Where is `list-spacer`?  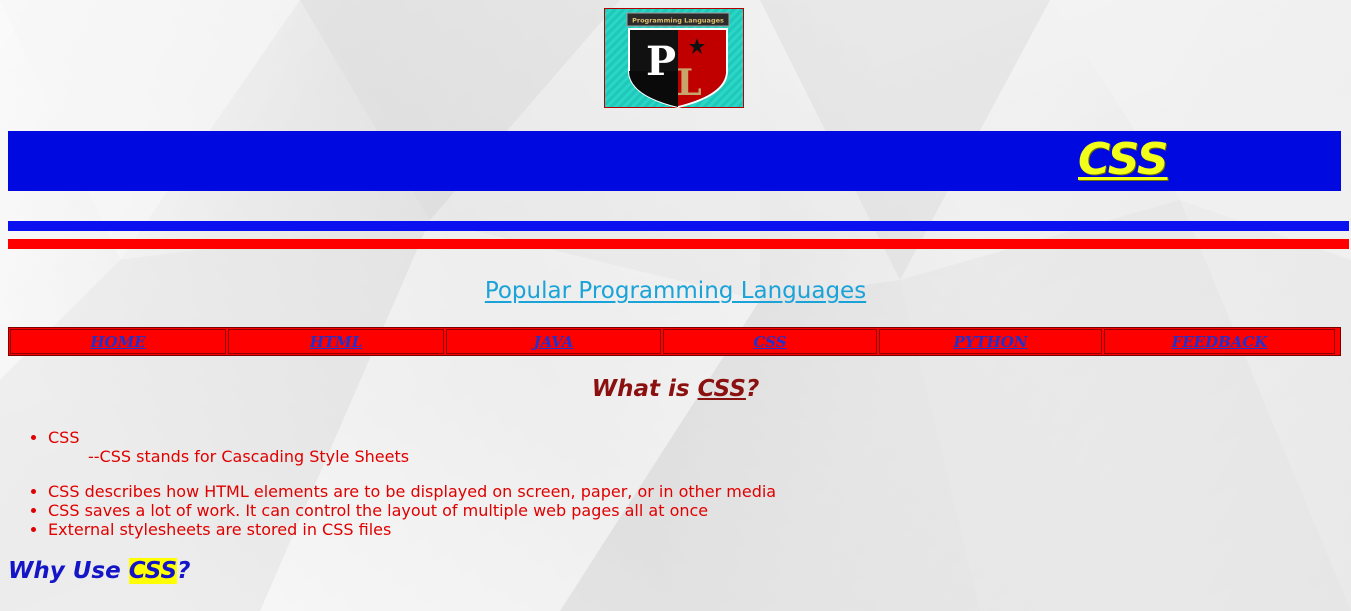 list-spacer is located at coordinates (412, 474).